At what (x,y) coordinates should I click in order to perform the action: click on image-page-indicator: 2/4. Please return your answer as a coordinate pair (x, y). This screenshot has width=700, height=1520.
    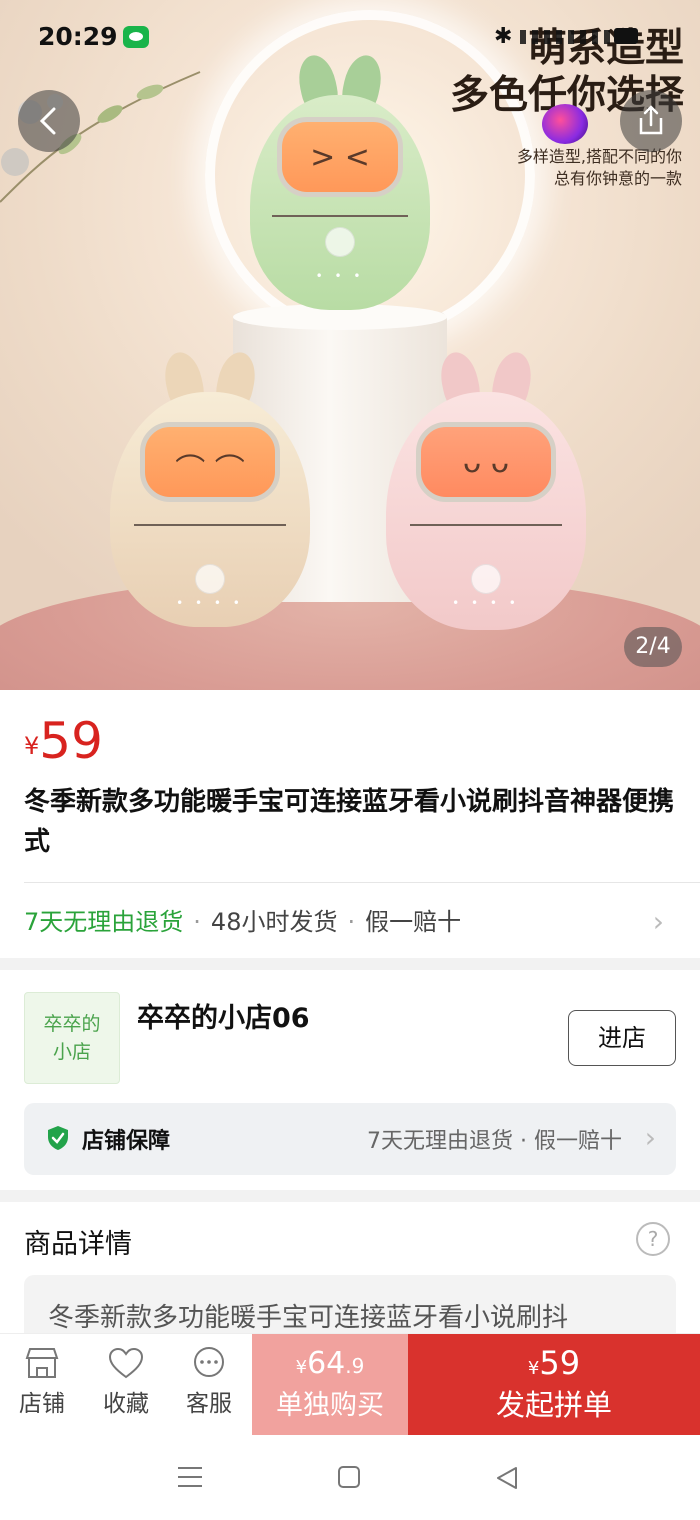
    Looking at the image, I should click on (653, 647).